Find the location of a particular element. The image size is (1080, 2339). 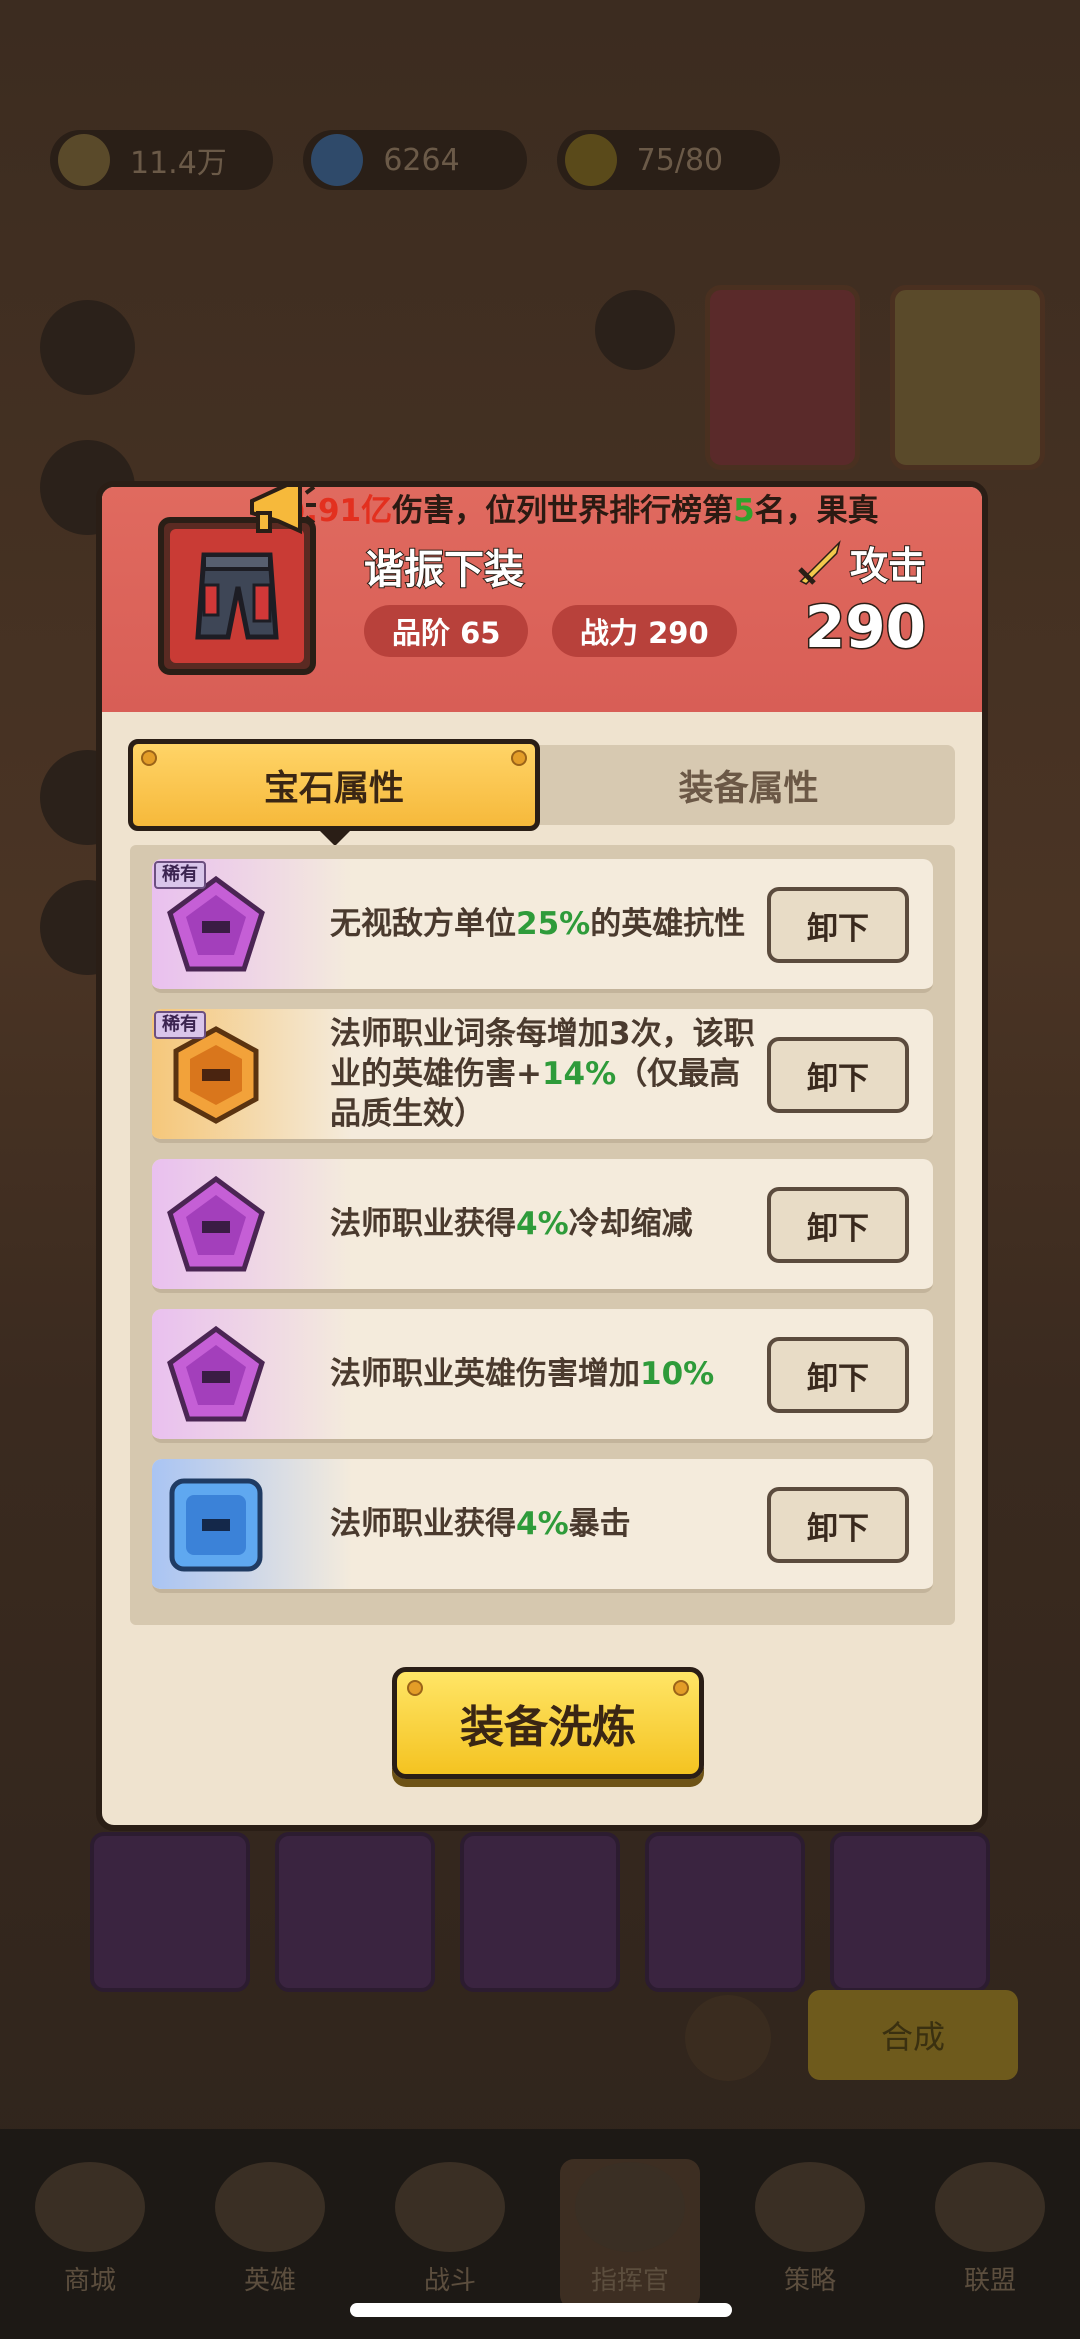

gem-row: 法师职业获得4%暴击 卸下 is located at coordinates (542, 1526).